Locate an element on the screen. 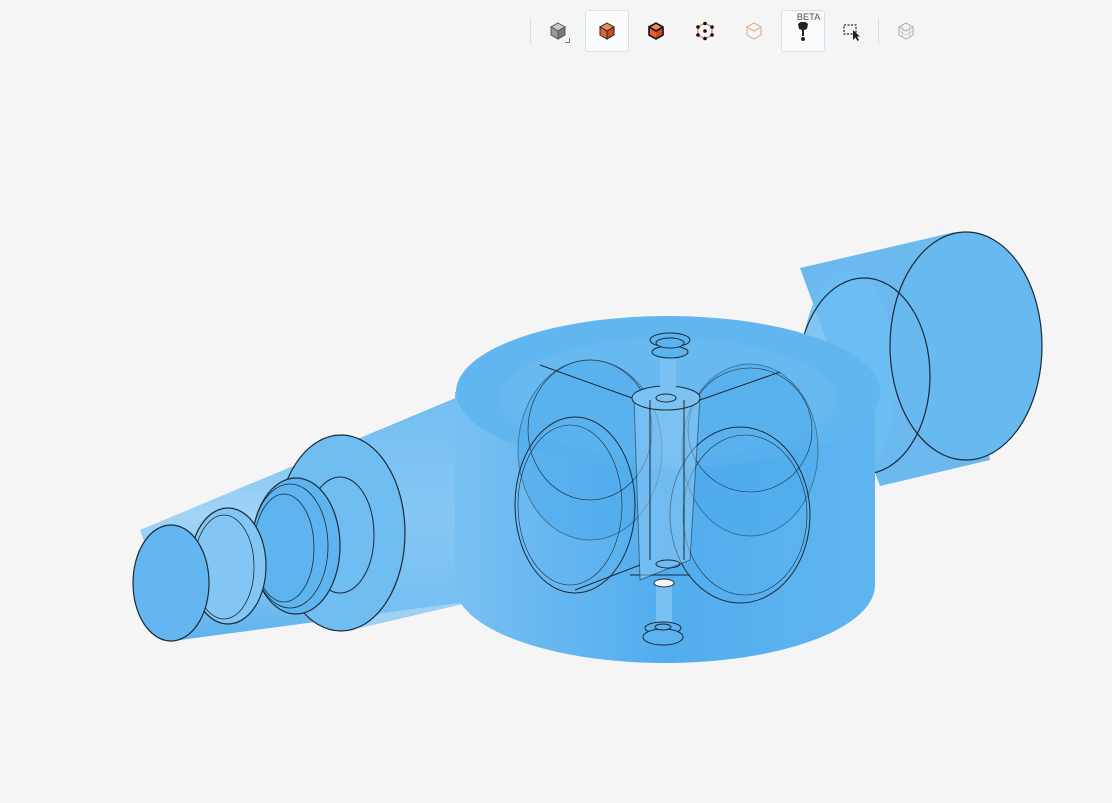  transparent-view-button is located at coordinates (754, 31).